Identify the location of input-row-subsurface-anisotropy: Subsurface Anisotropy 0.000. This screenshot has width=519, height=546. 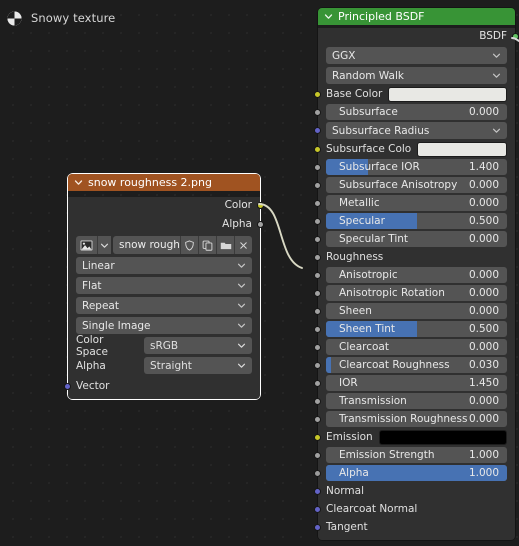
(410, 185).